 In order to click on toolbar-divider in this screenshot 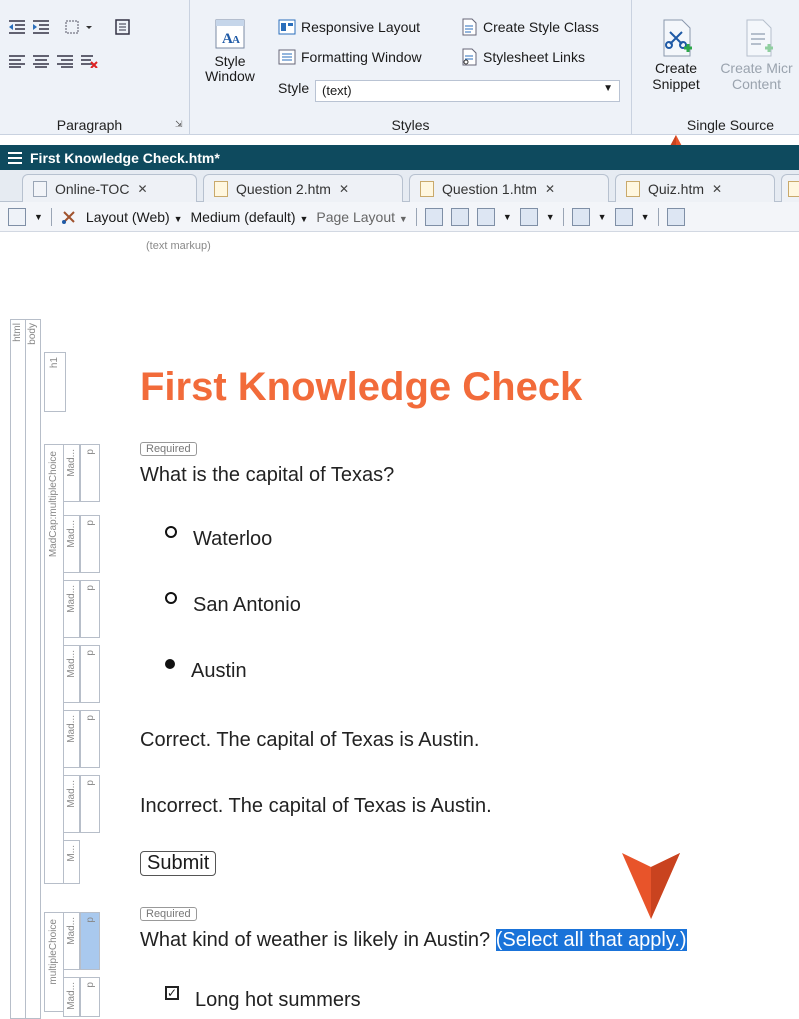, I will do `click(658, 216)`.